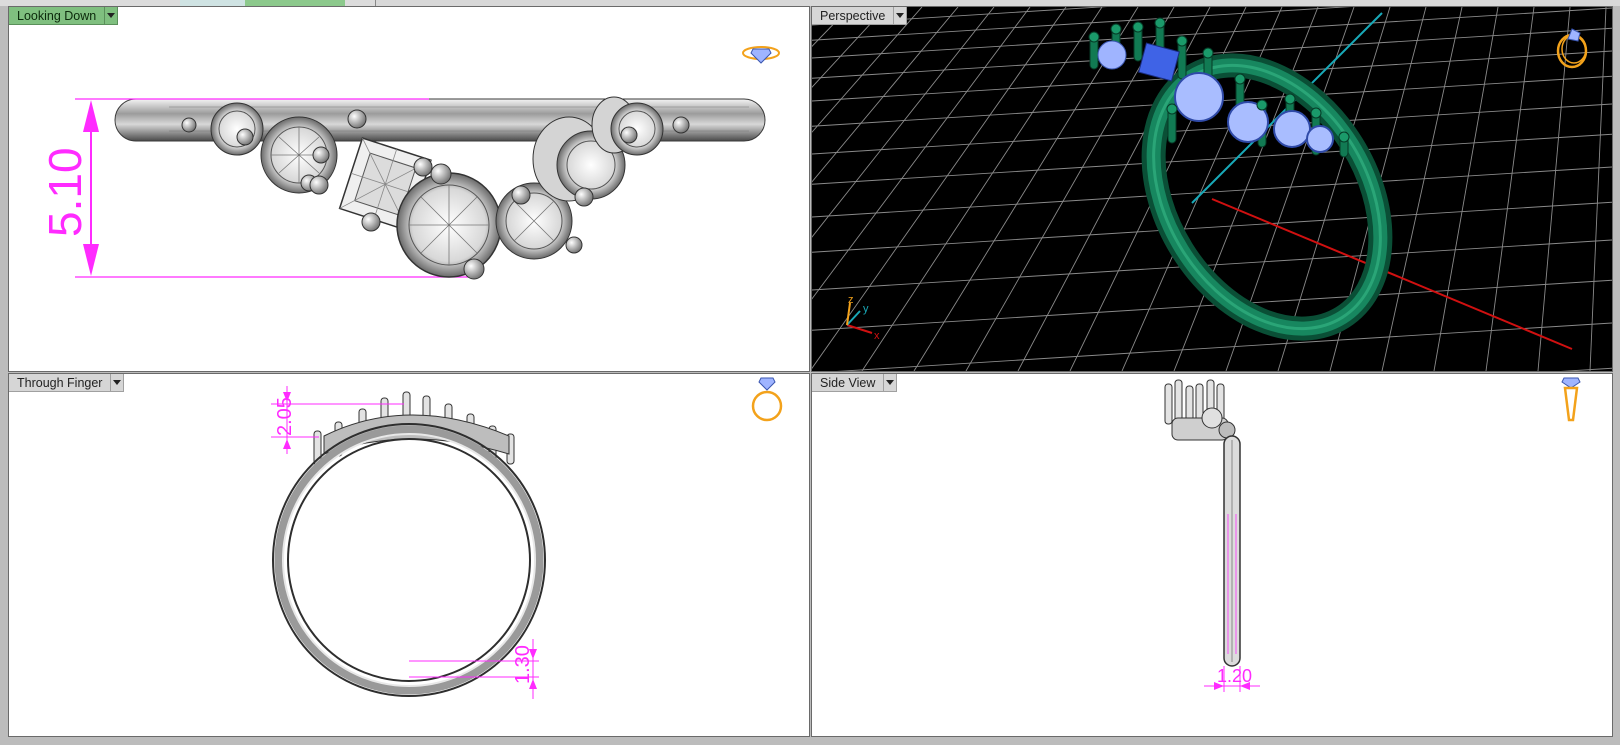  I want to click on viewport-label: Perspective, so click(860, 16).